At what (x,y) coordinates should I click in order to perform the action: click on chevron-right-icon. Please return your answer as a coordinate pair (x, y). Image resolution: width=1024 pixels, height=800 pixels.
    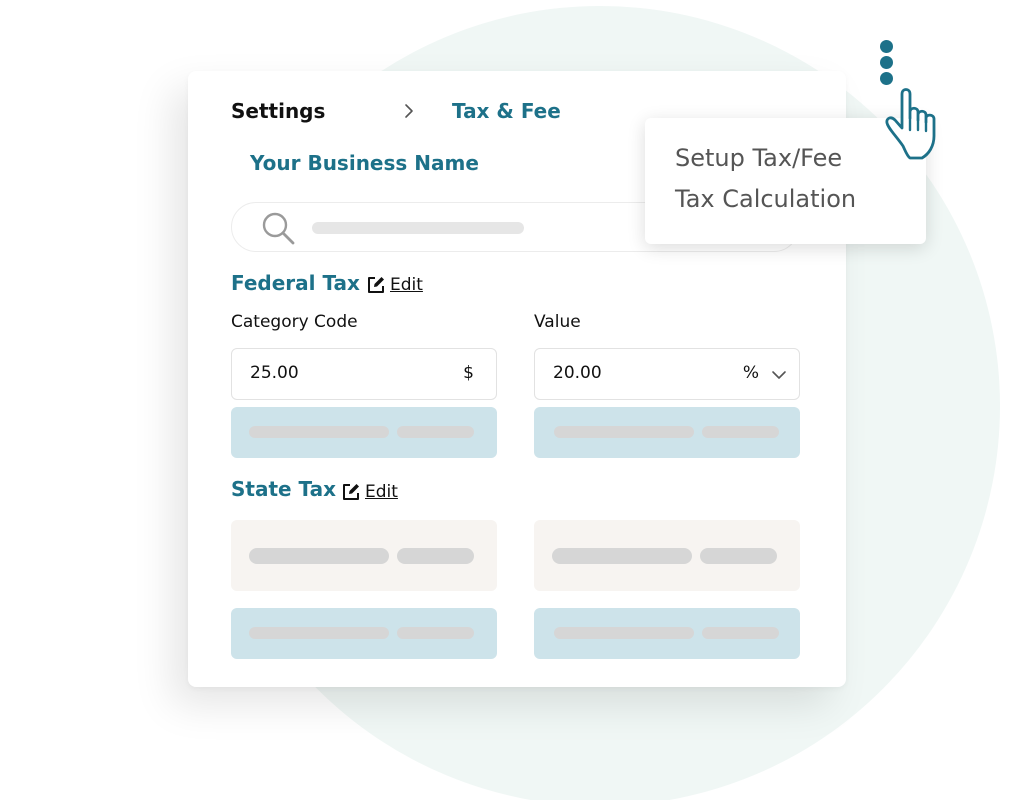
    Looking at the image, I should click on (409, 111).